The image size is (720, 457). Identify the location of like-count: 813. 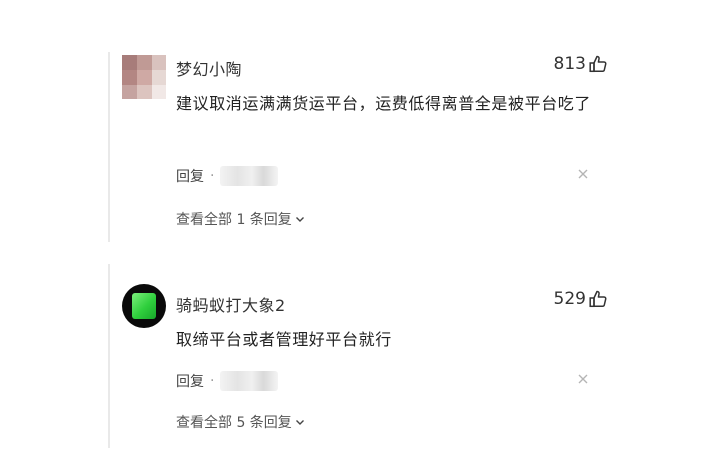
(569, 64).